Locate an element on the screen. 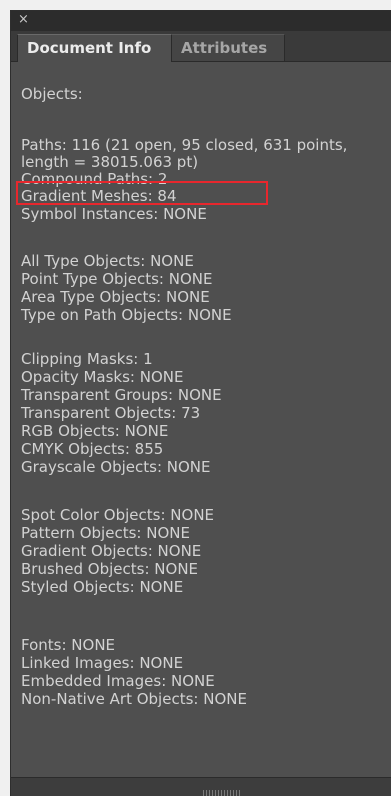 The width and height of the screenshot is (391, 796). info-line: Symbol Instances: NONE is located at coordinates (114, 214).